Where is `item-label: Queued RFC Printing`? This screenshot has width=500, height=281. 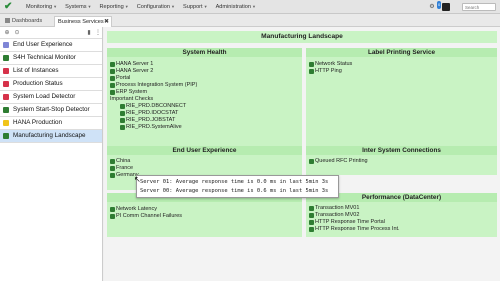
item-label: Queued RFC Printing is located at coordinates (341, 161).